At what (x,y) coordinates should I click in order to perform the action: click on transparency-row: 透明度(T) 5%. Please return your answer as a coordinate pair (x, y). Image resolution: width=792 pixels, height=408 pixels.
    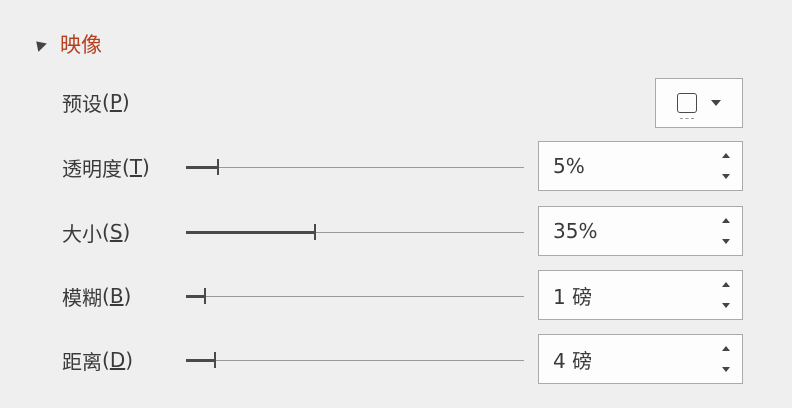
    Looking at the image, I should click on (396, 167).